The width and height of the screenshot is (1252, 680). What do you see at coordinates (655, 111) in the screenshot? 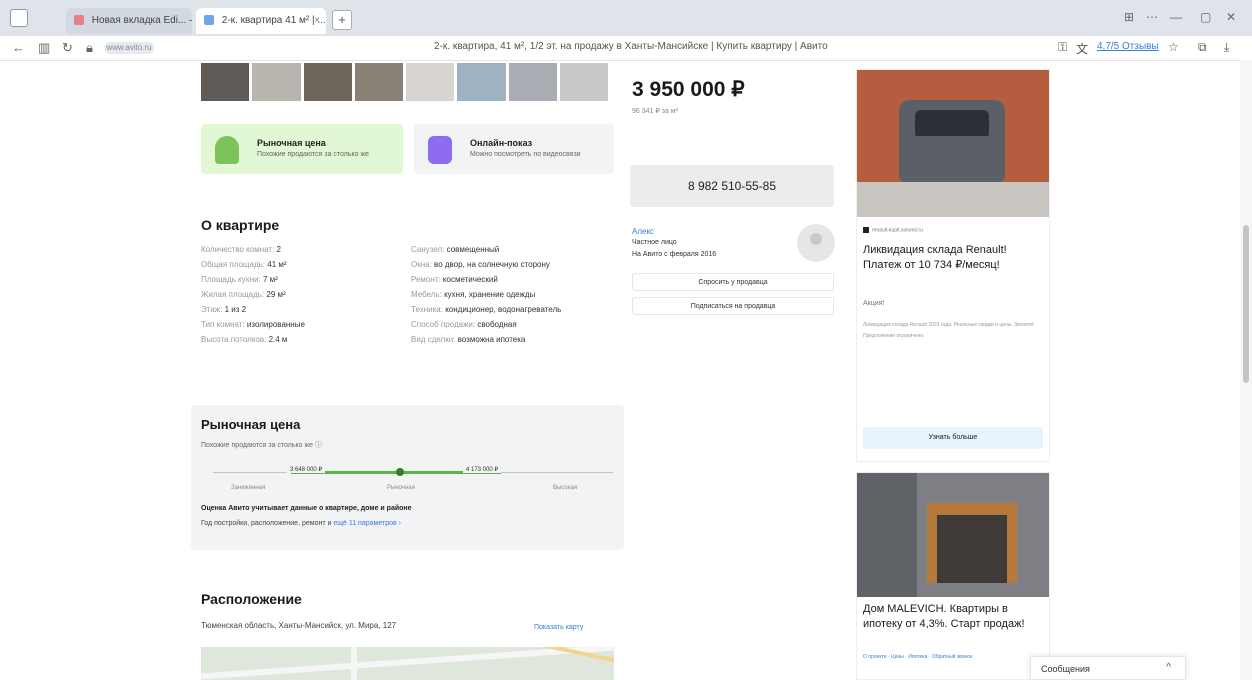
I see `price-per-meter: 96 341 ₽ за м²` at bounding box center [655, 111].